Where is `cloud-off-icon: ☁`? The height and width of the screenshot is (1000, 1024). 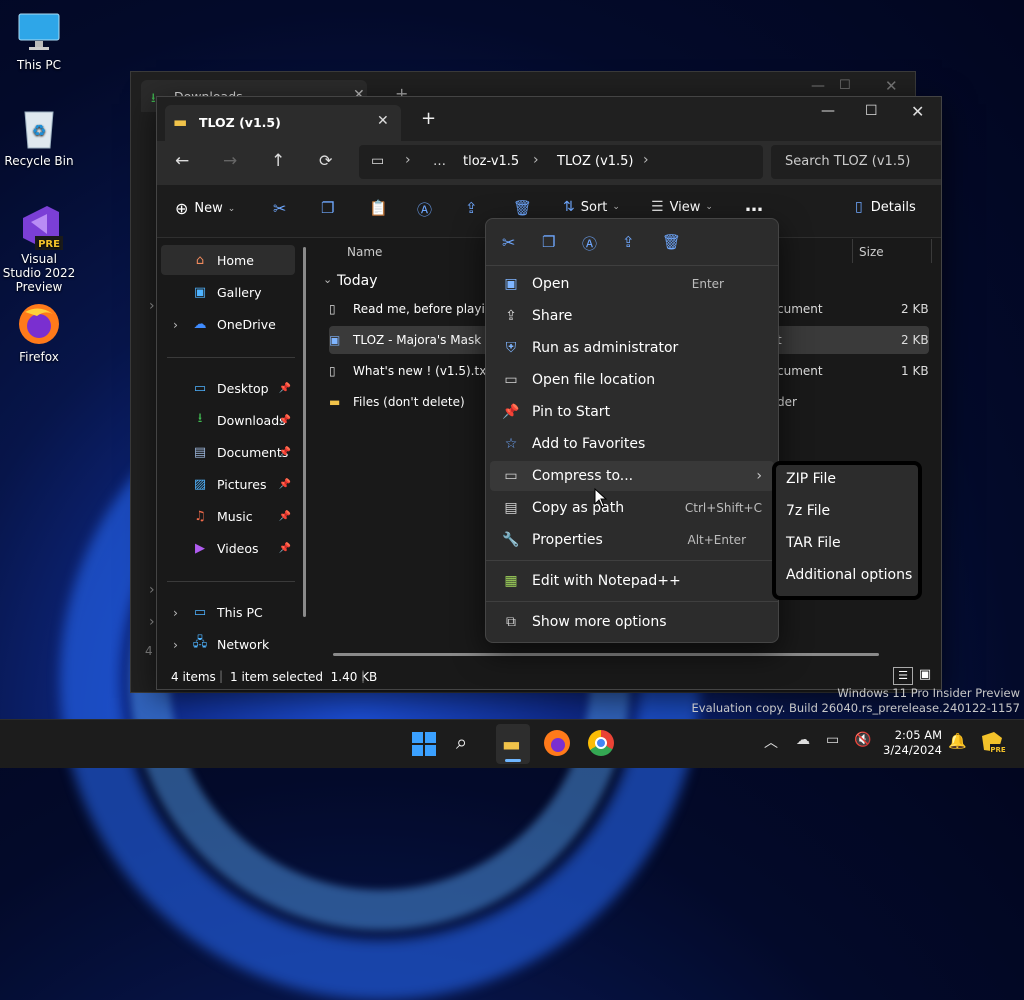 cloud-off-icon: ☁ is located at coordinates (803, 740).